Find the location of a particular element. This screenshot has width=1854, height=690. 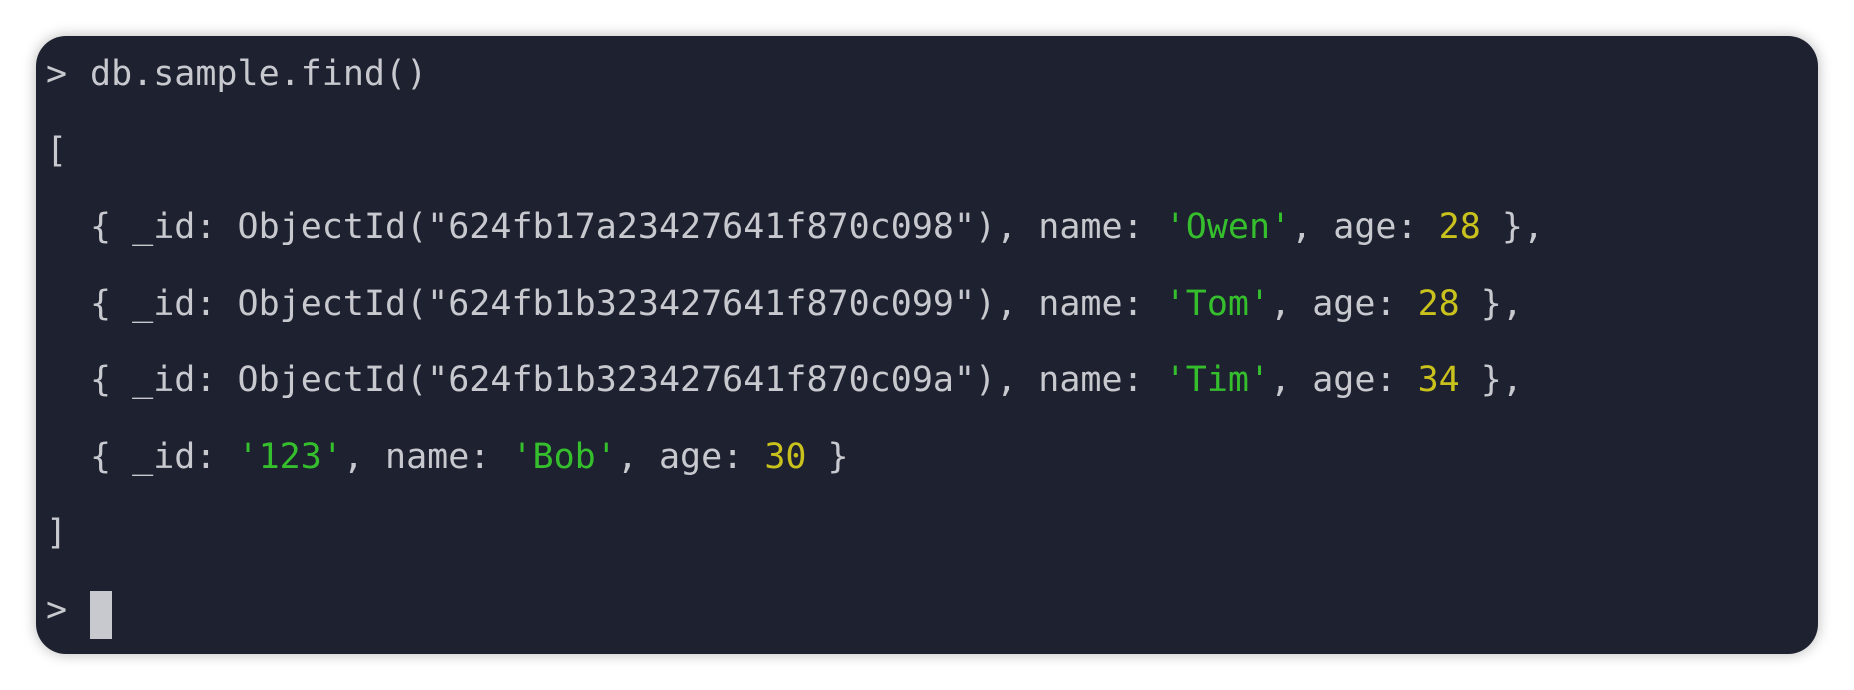

record-age-value: 34 is located at coordinates (1438, 380).